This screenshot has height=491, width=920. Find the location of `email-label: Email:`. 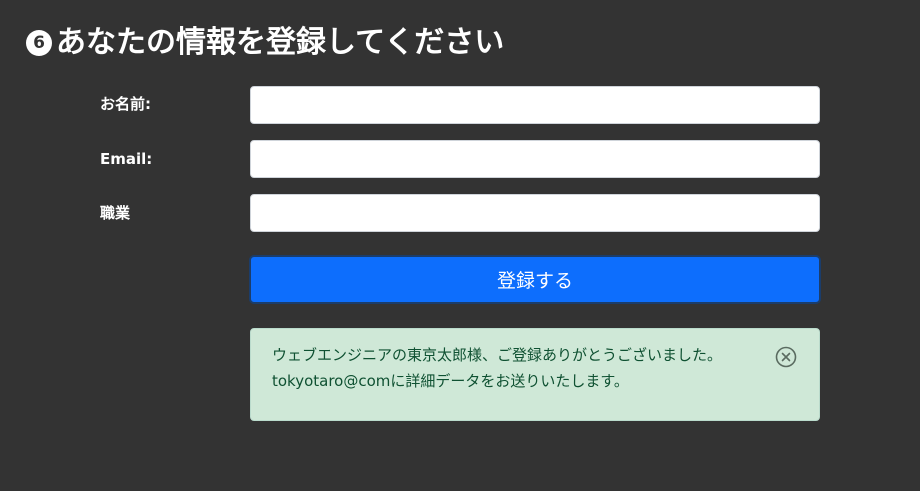

email-label: Email: is located at coordinates (126, 159).